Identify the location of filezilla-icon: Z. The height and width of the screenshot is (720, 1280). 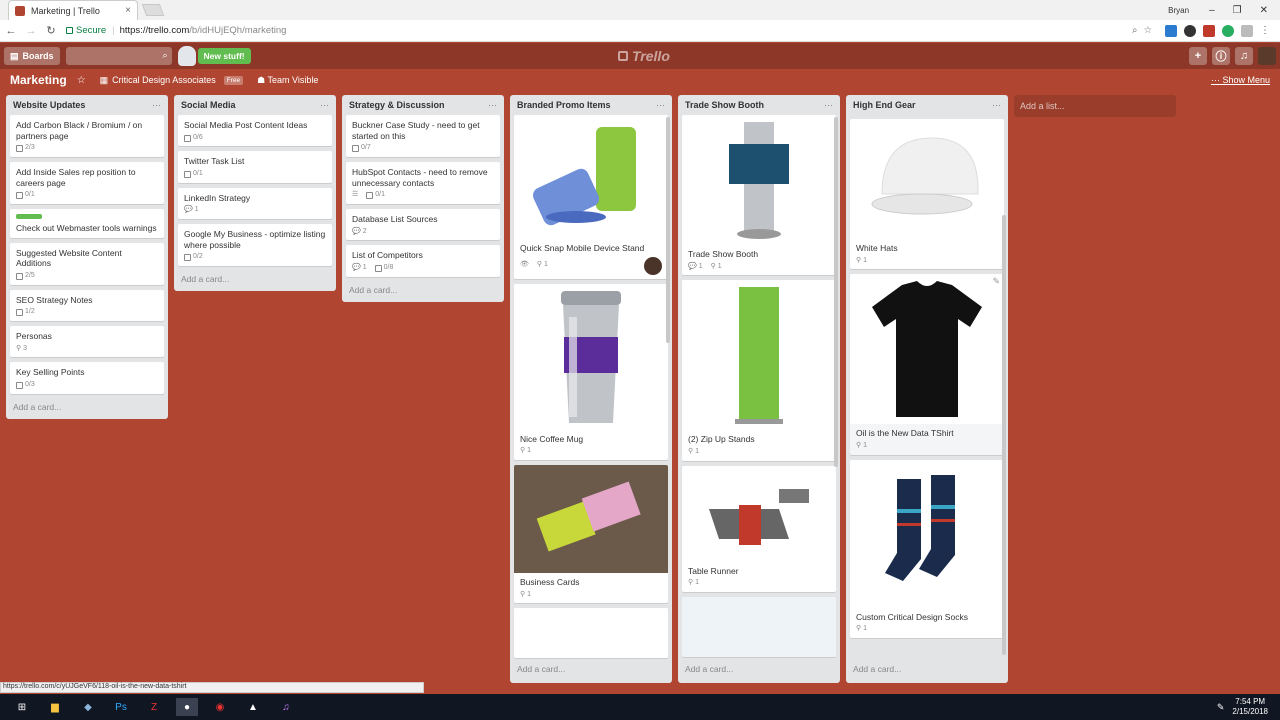
(154, 707).